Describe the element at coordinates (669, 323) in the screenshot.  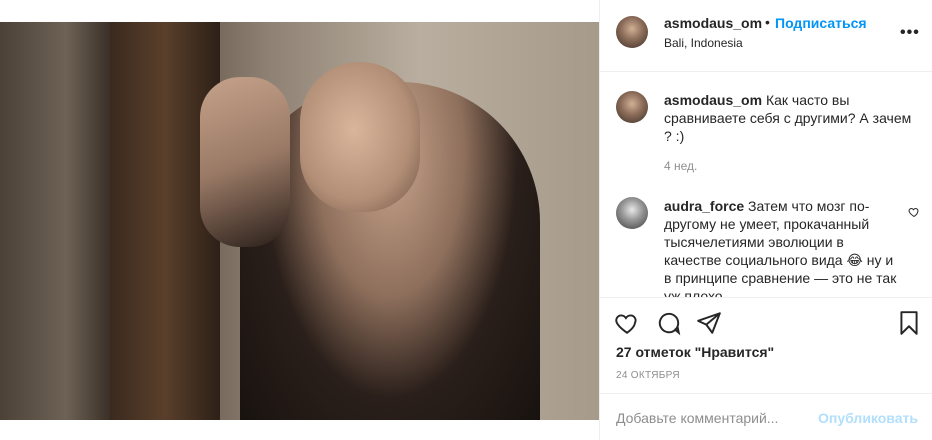
I see `comment-bubble-icon` at that location.